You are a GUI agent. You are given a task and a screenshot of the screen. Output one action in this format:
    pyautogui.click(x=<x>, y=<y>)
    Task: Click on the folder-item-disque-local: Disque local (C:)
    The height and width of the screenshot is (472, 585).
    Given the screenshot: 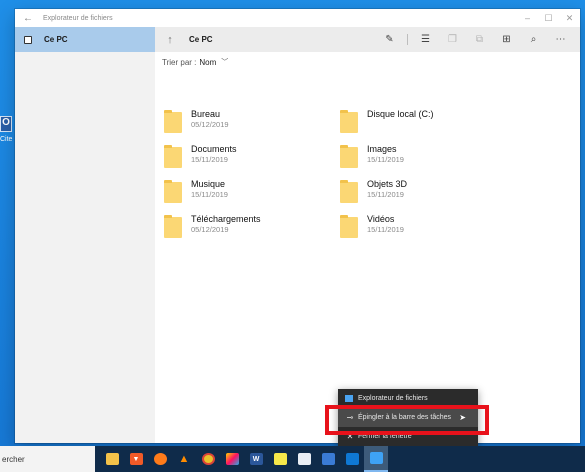 What is the action you would take?
    pyautogui.click(x=425, y=123)
    